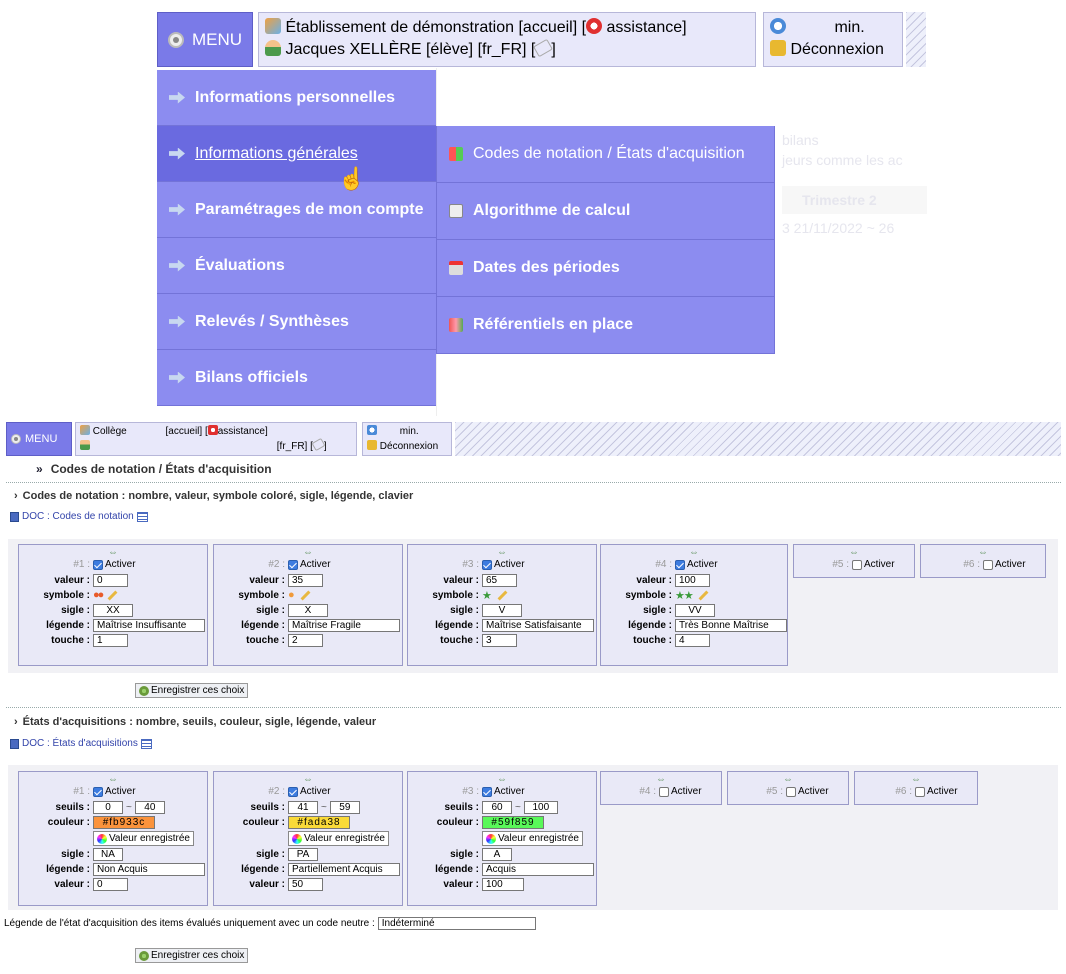 This screenshot has height=974, width=1066. What do you see at coordinates (108, 854) in the screenshot?
I see `sigle-input: NA` at bounding box center [108, 854].